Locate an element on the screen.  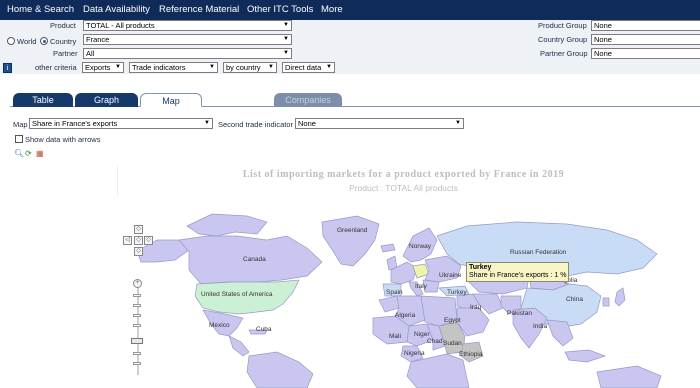
label-egypt: Egypt is located at coordinates (452, 320).